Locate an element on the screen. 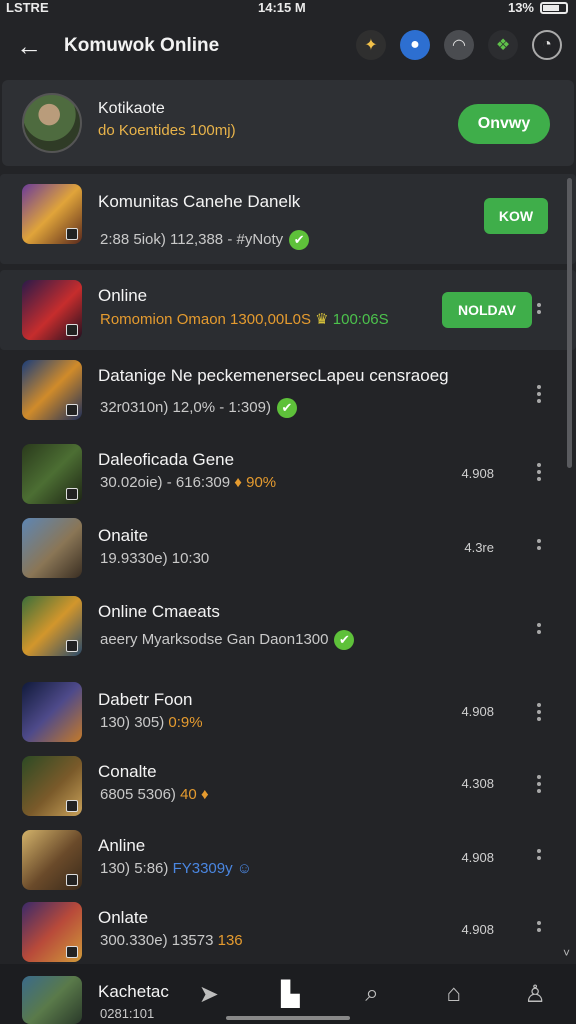 The image size is (576, 1024). item-title: Online Cmaeats is located at coordinates (159, 611).